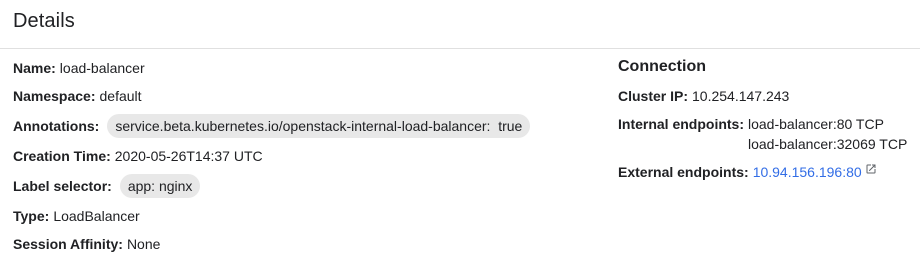 Image resolution: width=920 pixels, height=259 pixels. What do you see at coordinates (31, 216) in the screenshot?
I see `type-label: Type:` at bounding box center [31, 216].